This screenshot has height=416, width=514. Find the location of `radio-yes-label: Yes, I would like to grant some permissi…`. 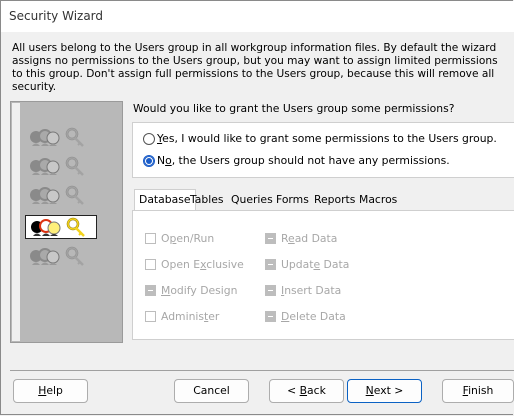

radio-yes-label: Yes, I would like to grant some permissi… is located at coordinates (327, 138).